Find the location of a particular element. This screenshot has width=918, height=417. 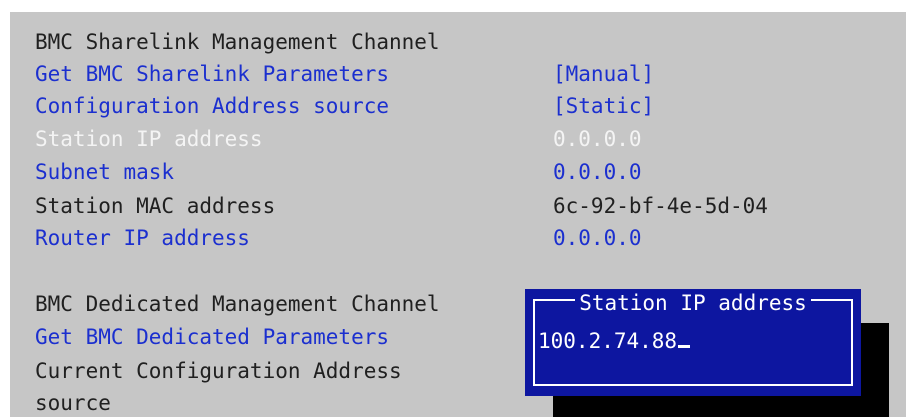

station-ip-input-value: 100.2.74.88 is located at coordinates (608, 341).